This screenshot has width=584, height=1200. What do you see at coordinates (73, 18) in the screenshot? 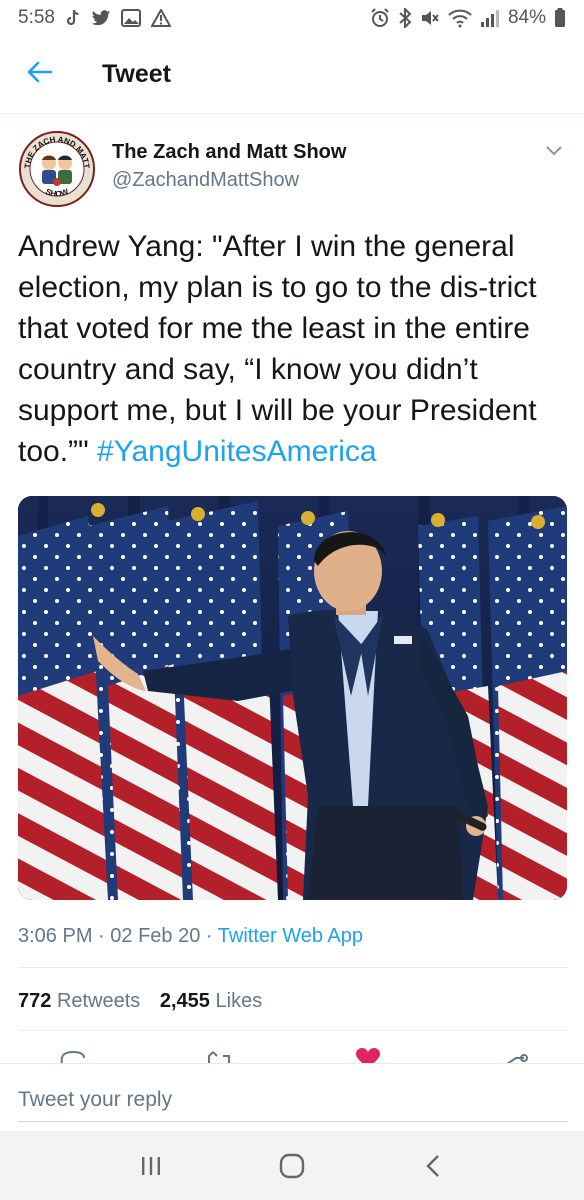
I see `tiktok-icon` at bounding box center [73, 18].